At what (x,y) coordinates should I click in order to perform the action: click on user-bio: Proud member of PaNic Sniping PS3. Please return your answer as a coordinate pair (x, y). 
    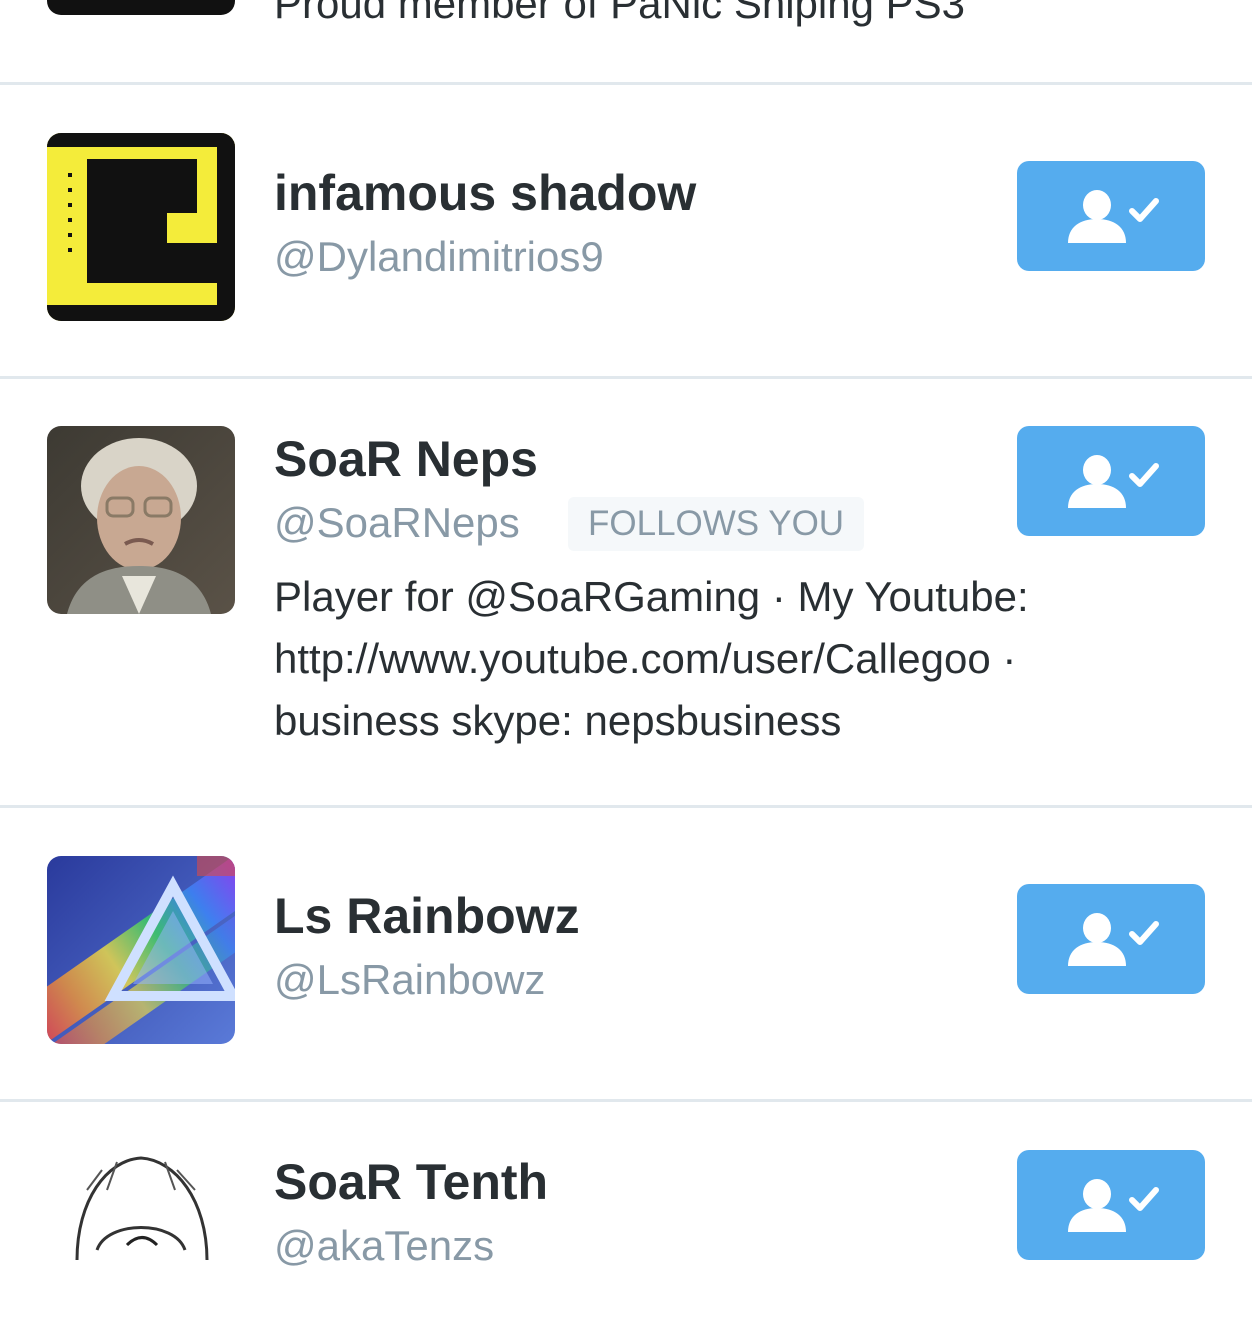
    Looking at the image, I should click on (620, 13).